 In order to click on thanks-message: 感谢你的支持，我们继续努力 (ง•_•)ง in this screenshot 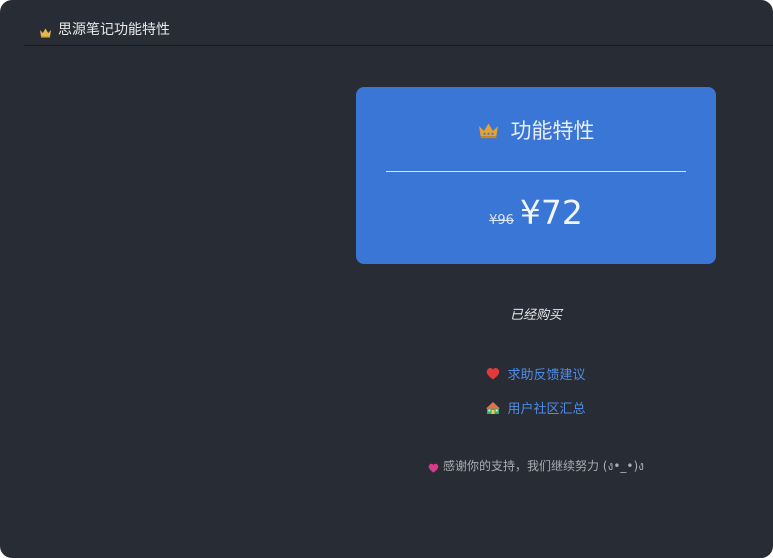, I will do `click(536, 466)`.